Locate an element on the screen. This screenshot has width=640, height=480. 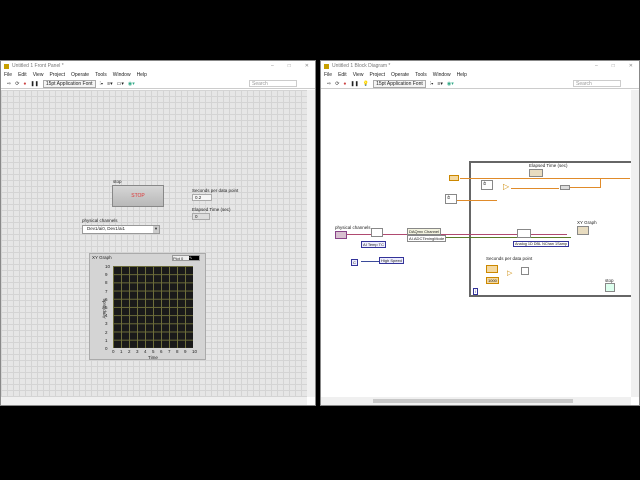
y-tick-label: 8 is located at coordinates (106, 283).